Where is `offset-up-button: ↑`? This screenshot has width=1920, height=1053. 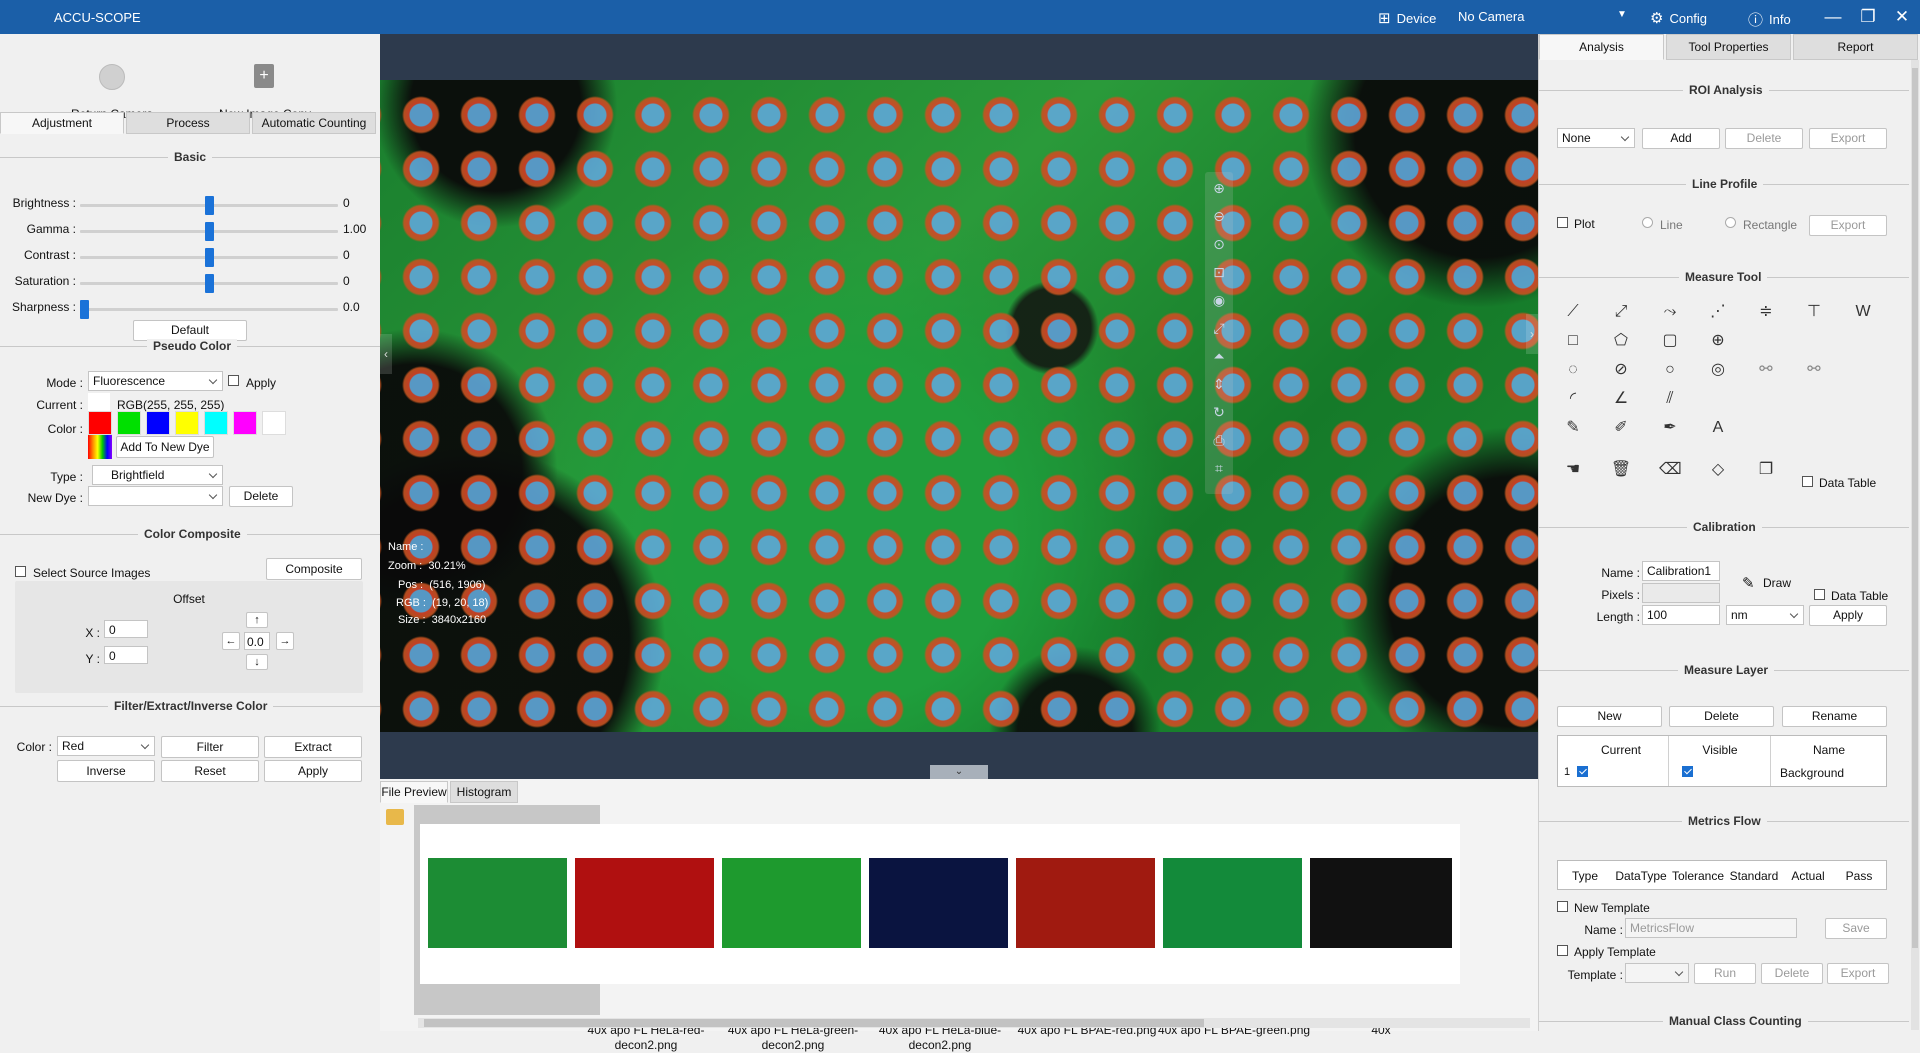
offset-up-button: ↑ is located at coordinates (257, 620).